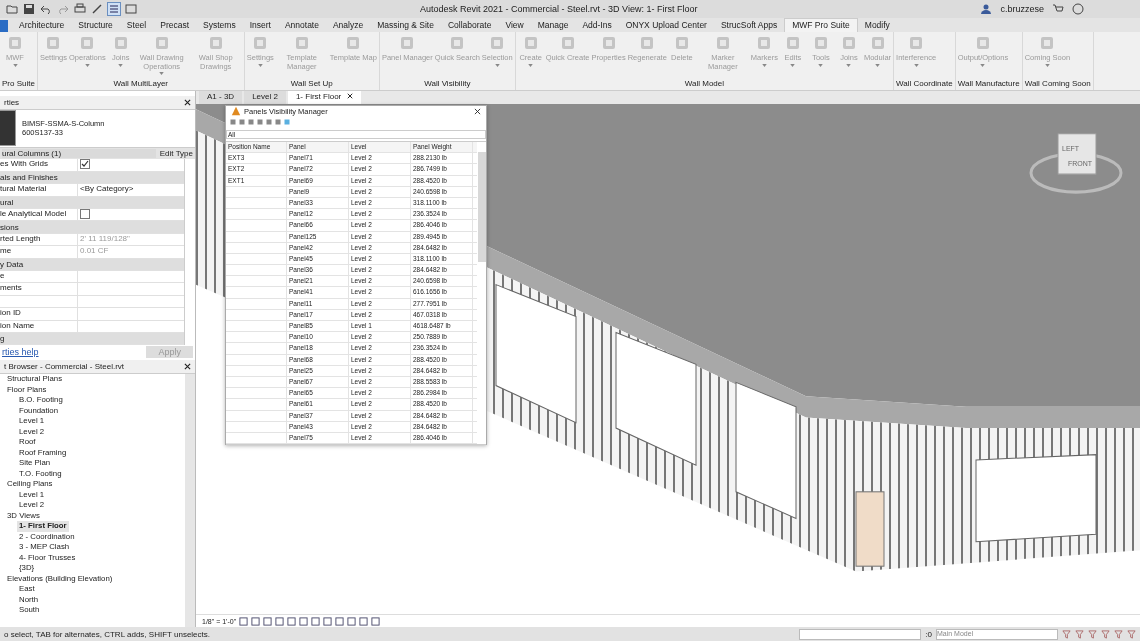  Describe the element at coordinates (39, 252) in the screenshot. I see `property-label: me` at that location.